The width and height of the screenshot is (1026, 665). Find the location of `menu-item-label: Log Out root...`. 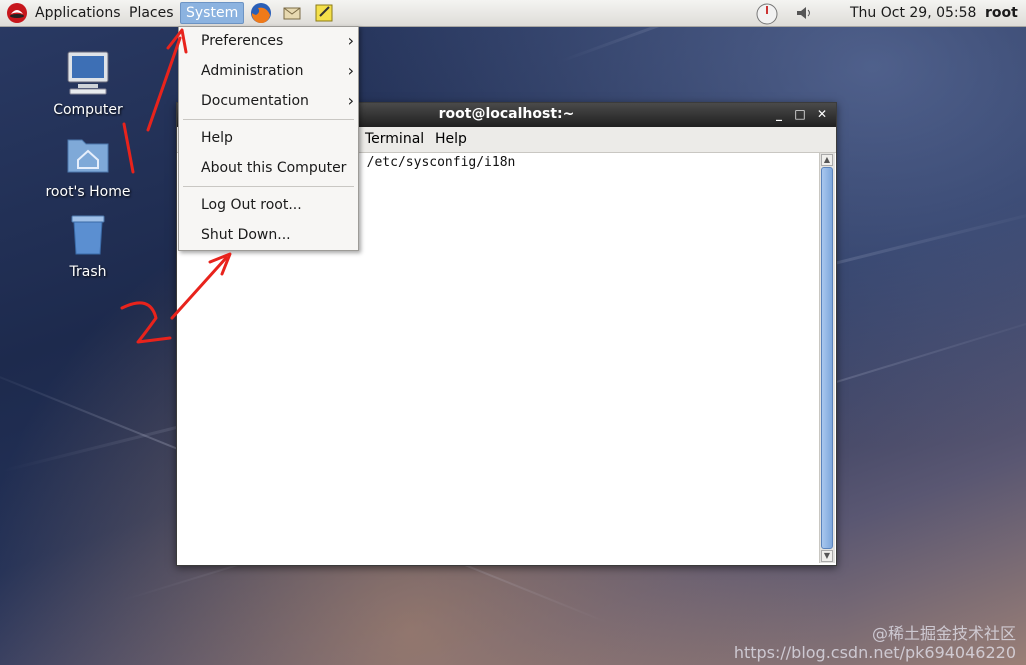

menu-item-label: Log Out root... is located at coordinates (251, 205).